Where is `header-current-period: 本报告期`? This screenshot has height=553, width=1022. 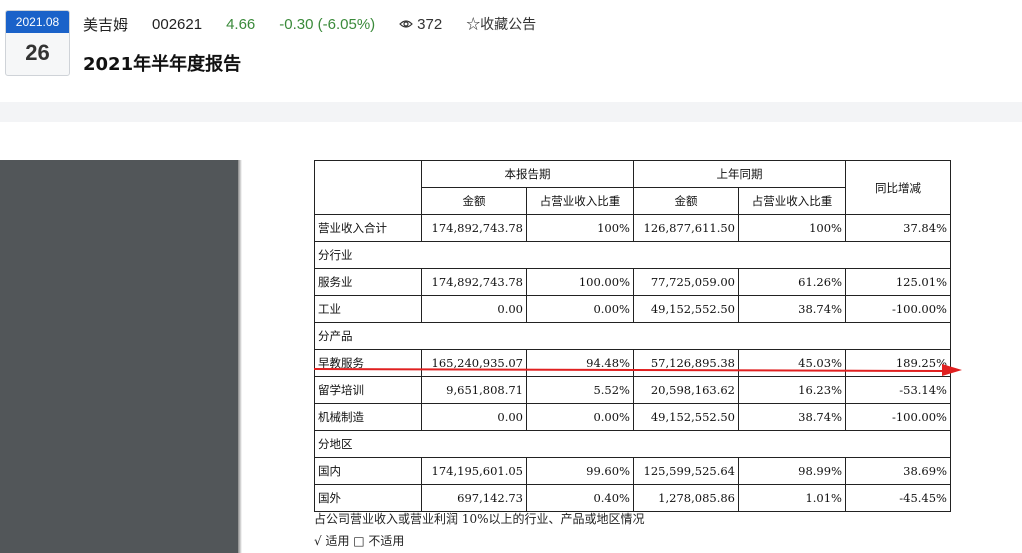 header-current-period: 本报告期 is located at coordinates (527, 174).